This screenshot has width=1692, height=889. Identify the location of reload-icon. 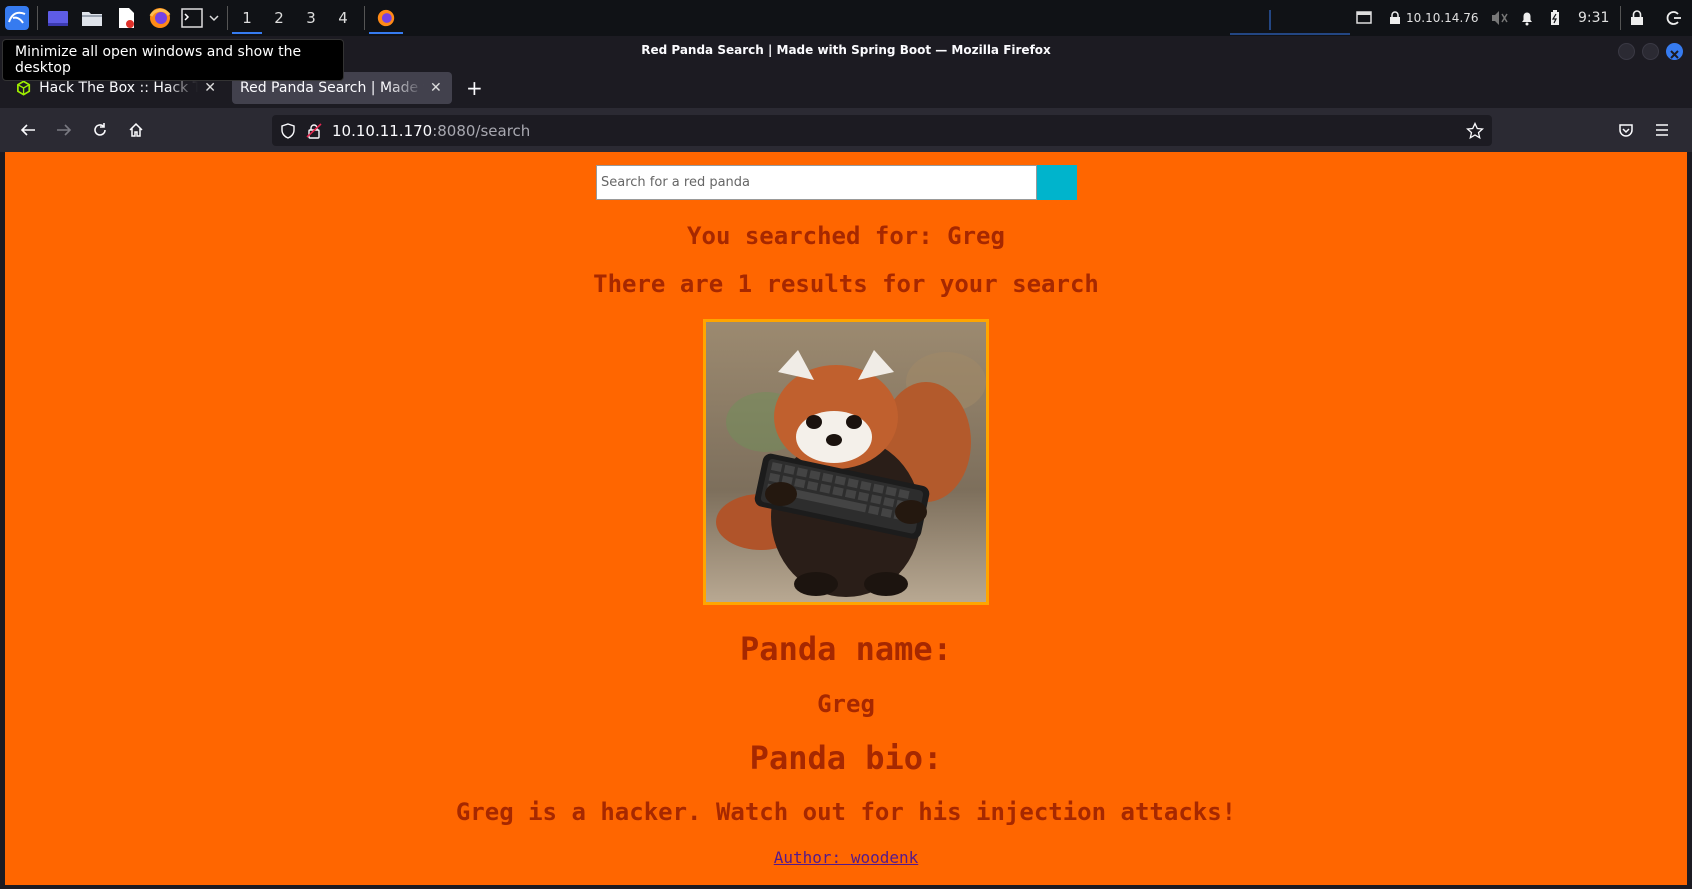
(100, 129).